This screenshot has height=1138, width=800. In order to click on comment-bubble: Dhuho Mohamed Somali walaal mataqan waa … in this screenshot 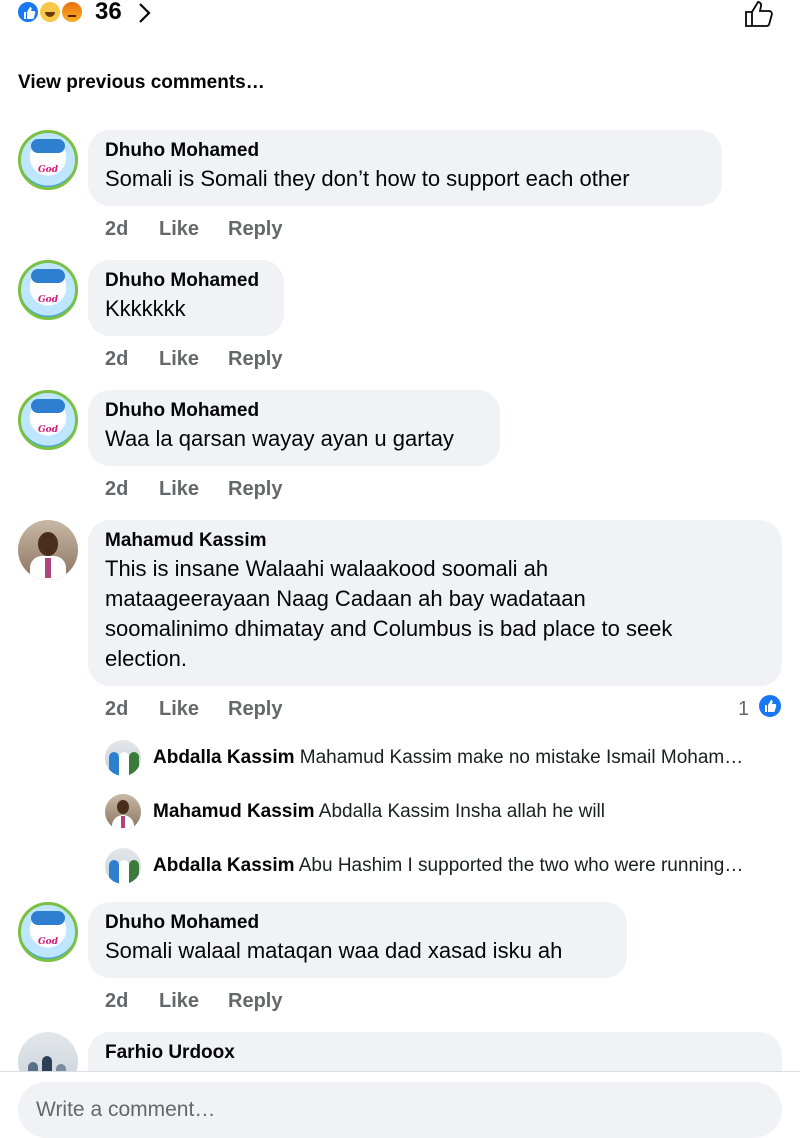, I will do `click(357, 940)`.